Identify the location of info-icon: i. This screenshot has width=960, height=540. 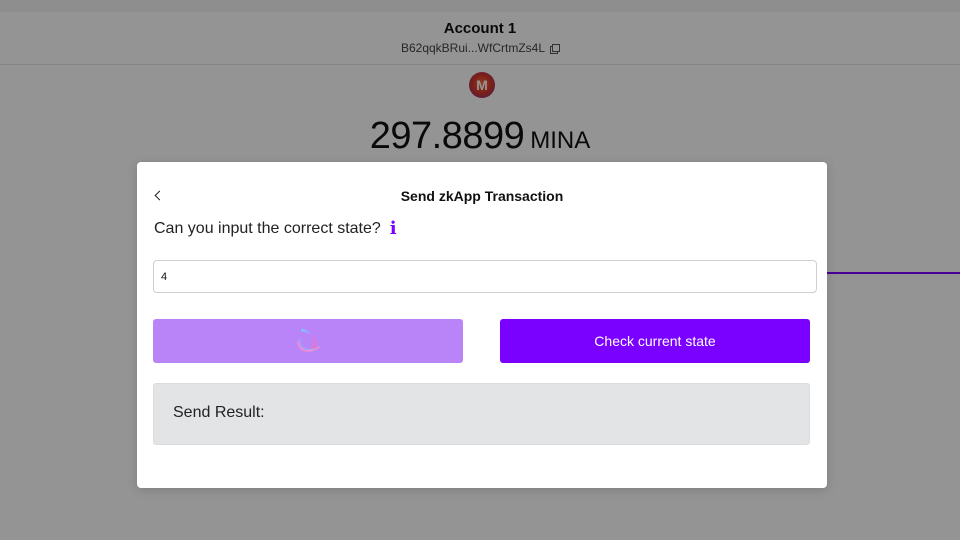
(393, 229).